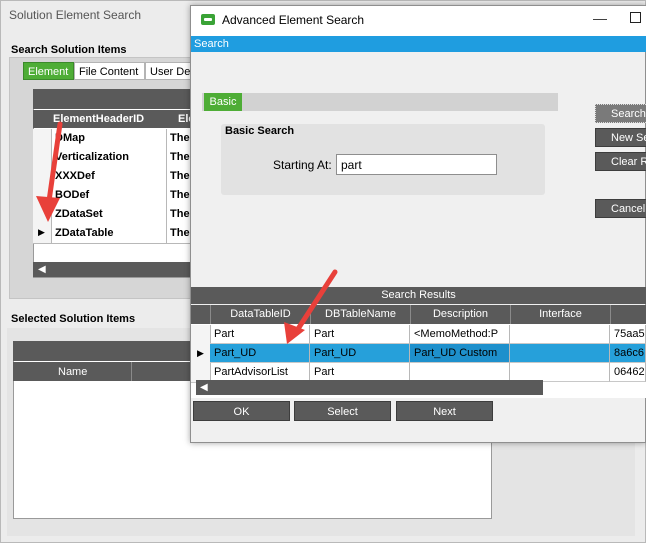 The image size is (646, 543). What do you see at coordinates (620, 161) in the screenshot?
I see `clear-results-button: Clear Results` at bounding box center [620, 161].